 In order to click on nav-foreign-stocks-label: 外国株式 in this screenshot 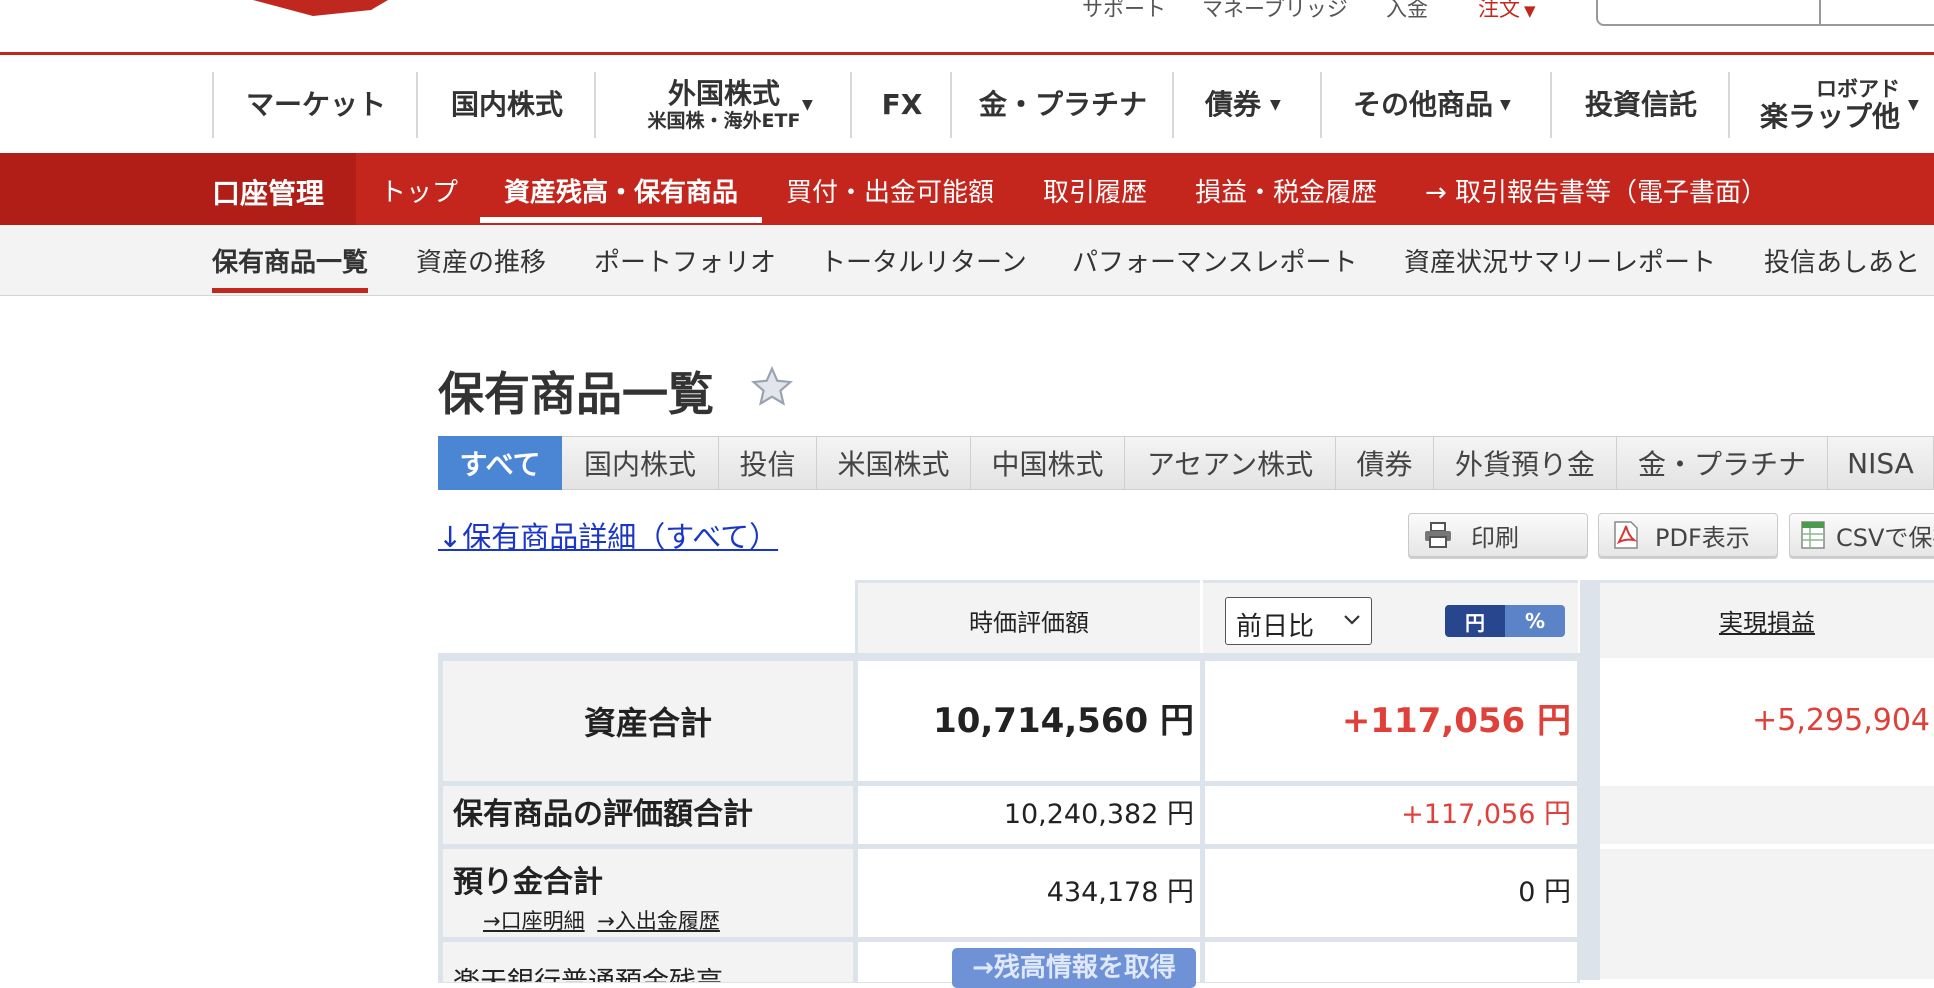, I will do `click(723, 93)`.